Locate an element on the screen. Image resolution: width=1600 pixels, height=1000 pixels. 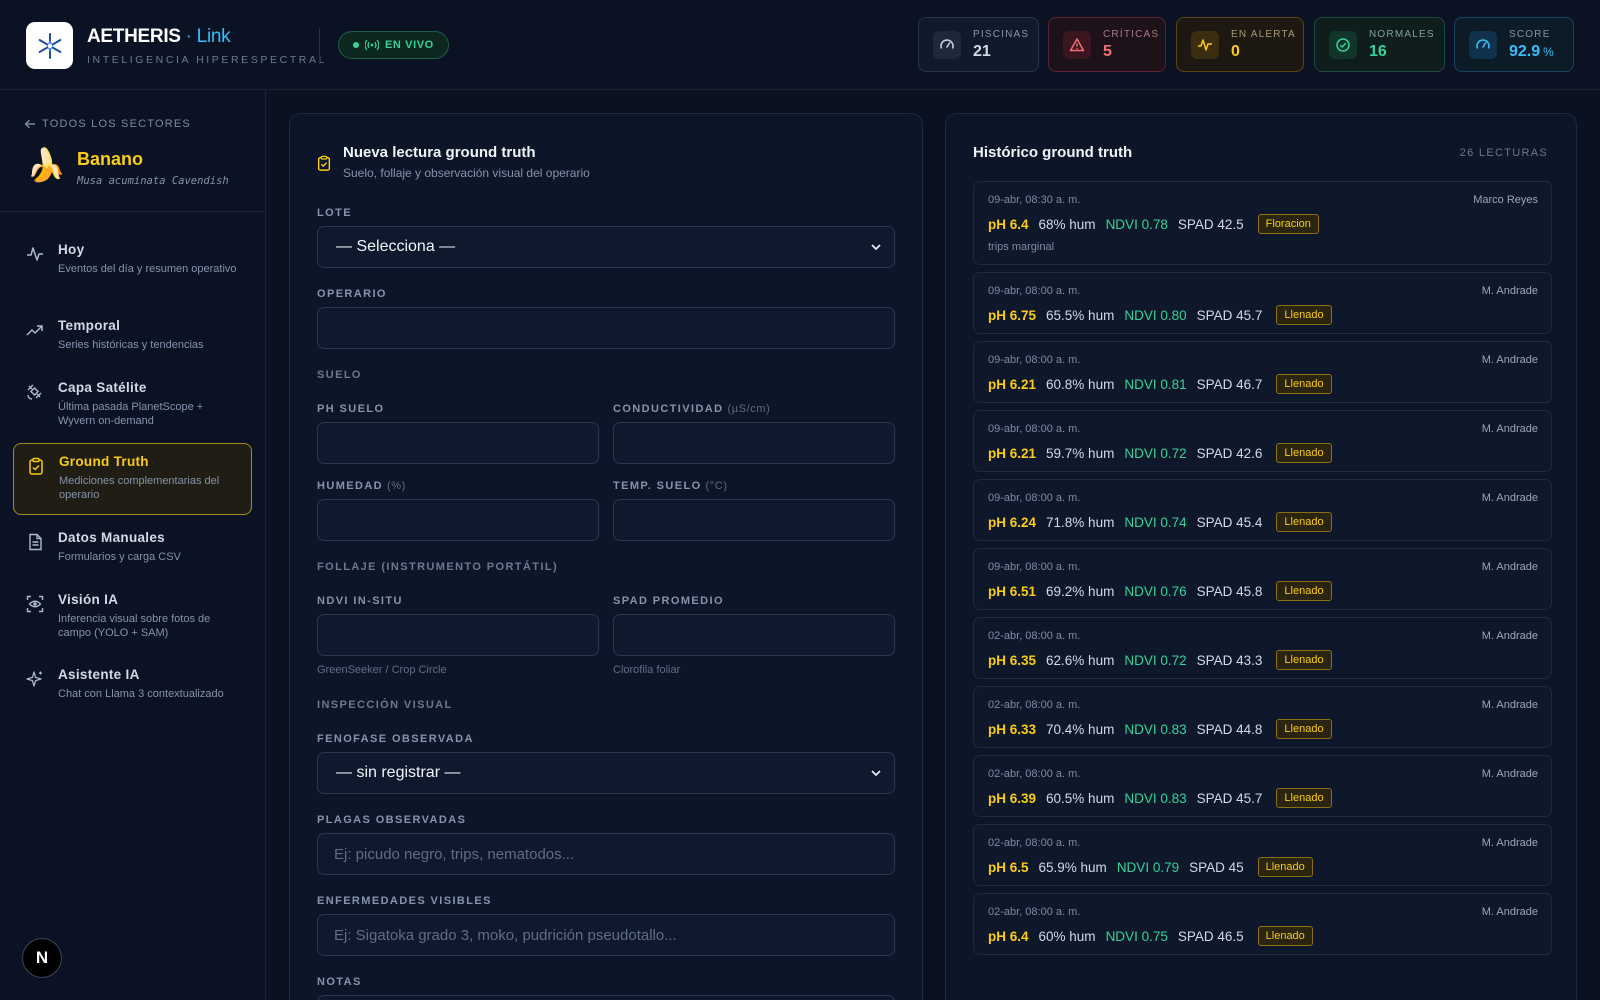
stat-card-normales: NORMALES 16 is located at coordinates (1379, 44).